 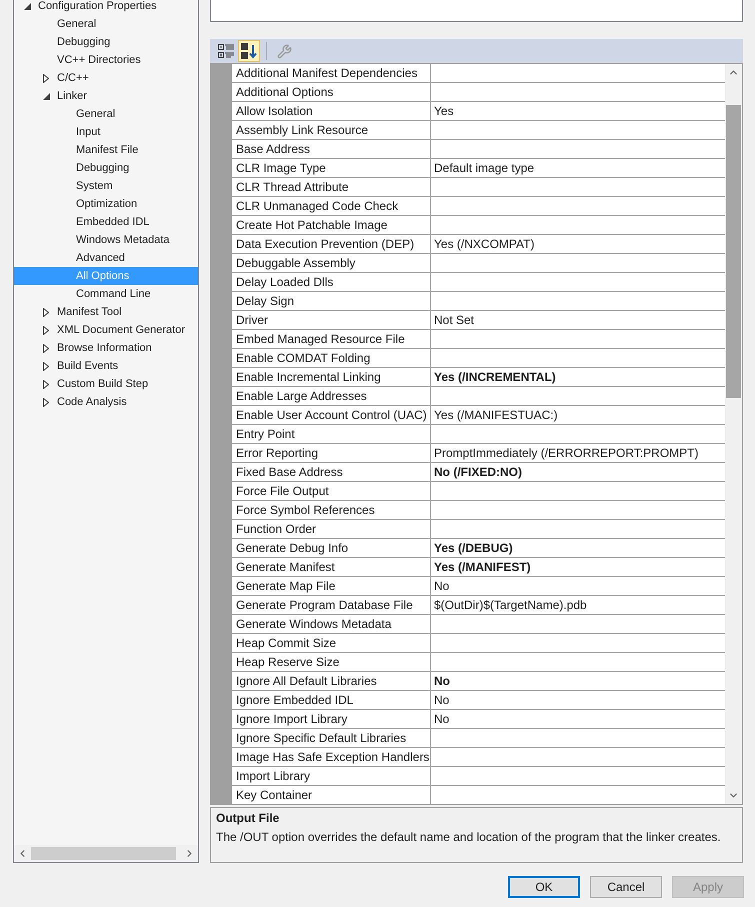 I want to click on tree-item: Embedded IDL, so click(x=106, y=222).